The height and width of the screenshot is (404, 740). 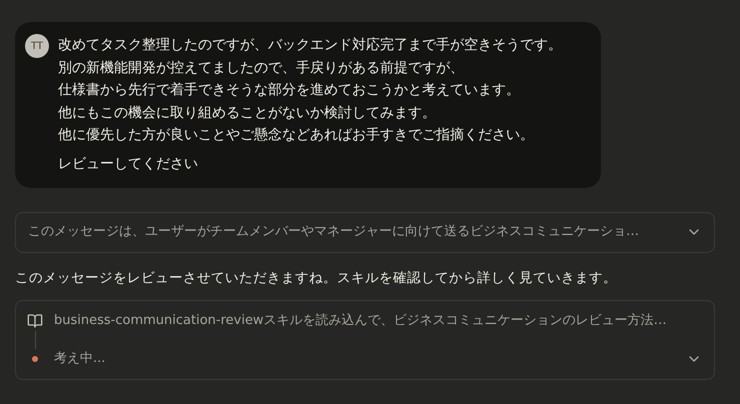 What do you see at coordinates (316, 278) in the screenshot?
I see `assistant-reply: このメッセージをレビューさせていただきますね。スキルを確認してから詳しく見ていきます。` at bounding box center [316, 278].